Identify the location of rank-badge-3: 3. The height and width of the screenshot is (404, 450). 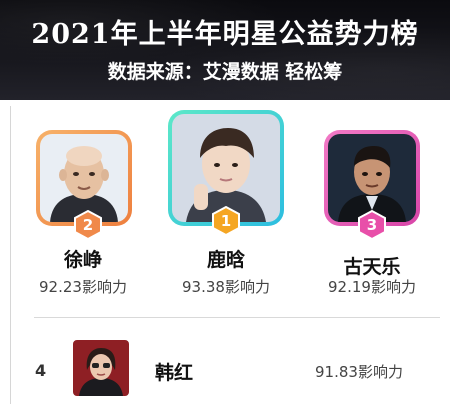
(372, 225).